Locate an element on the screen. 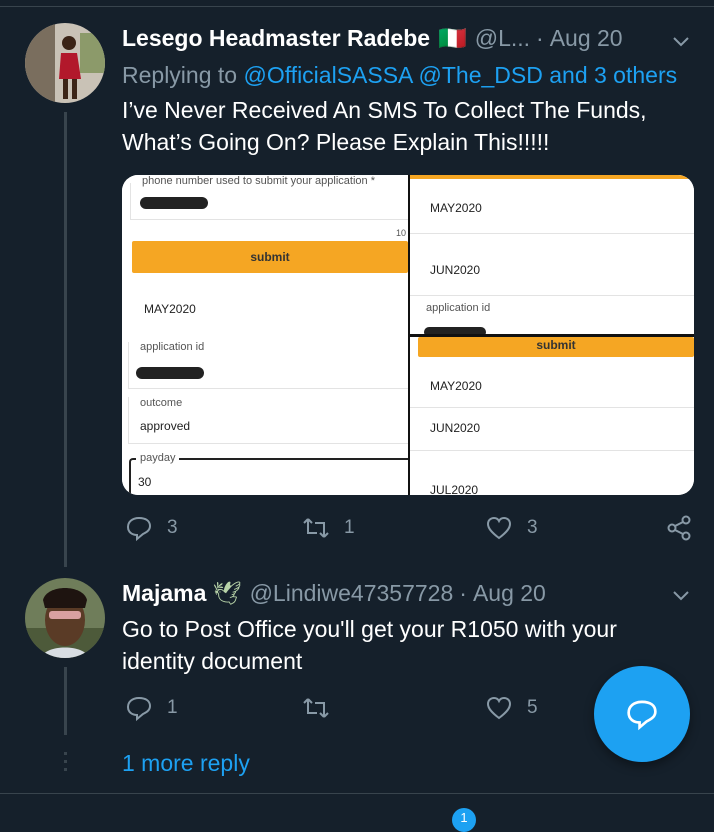  outcome-label: outcome is located at coordinates (161, 403).